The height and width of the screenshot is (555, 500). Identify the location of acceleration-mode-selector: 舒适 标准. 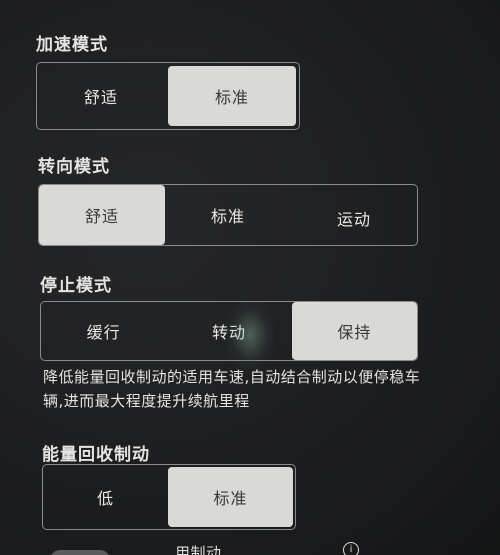
(168, 96).